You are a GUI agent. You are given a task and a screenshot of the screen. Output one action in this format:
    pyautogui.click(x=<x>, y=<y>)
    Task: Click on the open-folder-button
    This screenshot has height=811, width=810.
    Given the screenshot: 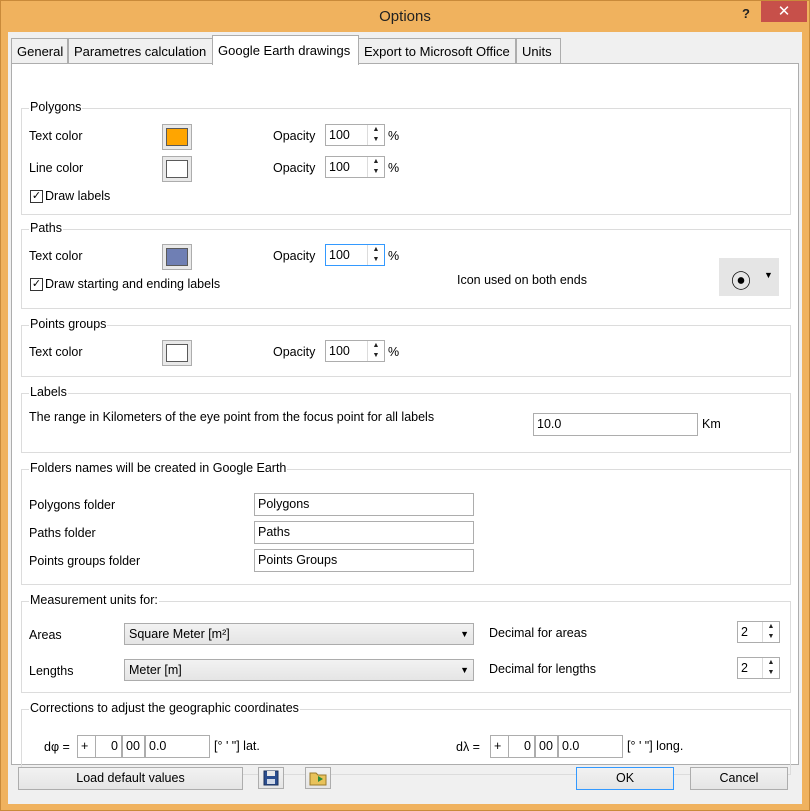 What is the action you would take?
    pyautogui.click(x=318, y=778)
    